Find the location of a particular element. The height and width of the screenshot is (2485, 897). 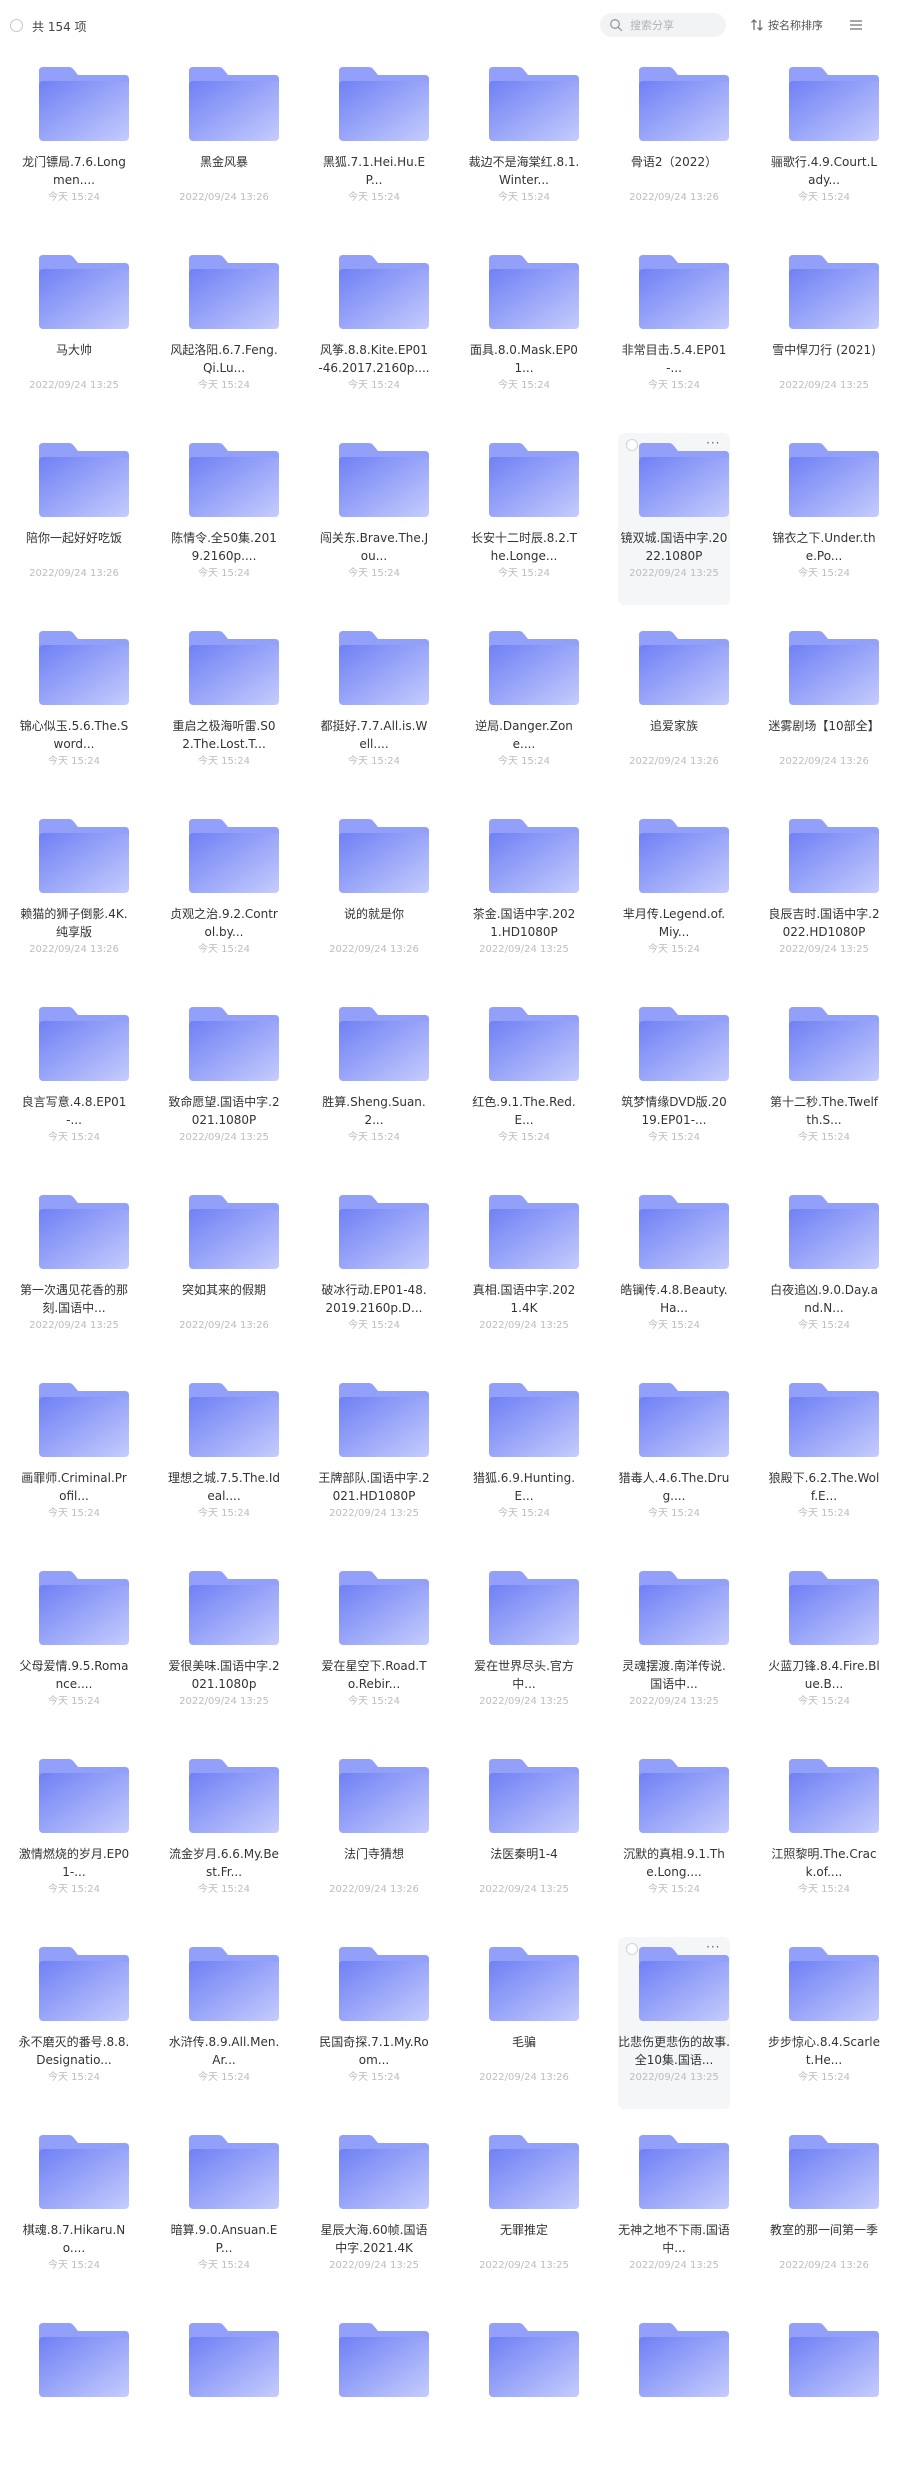

folder-item: 毛骗 2022/09/24 13:26 is located at coordinates (524, 2023).